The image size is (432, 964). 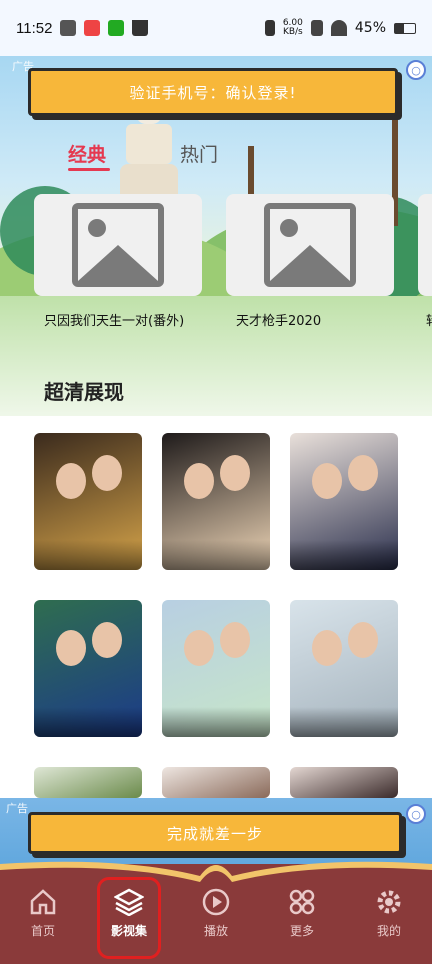 I want to click on nav-more: 更多, so click(x=302, y=913).